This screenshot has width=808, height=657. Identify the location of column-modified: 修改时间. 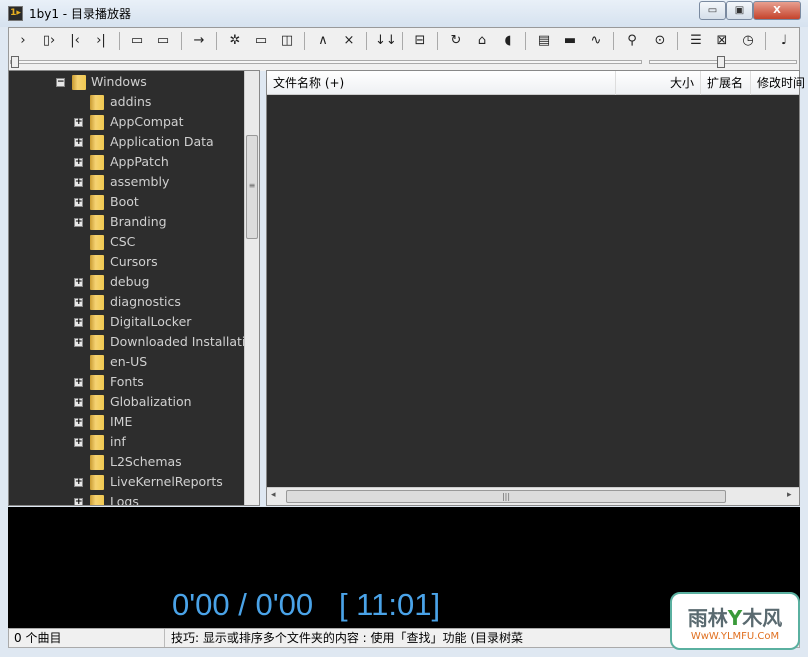
(779, 83).